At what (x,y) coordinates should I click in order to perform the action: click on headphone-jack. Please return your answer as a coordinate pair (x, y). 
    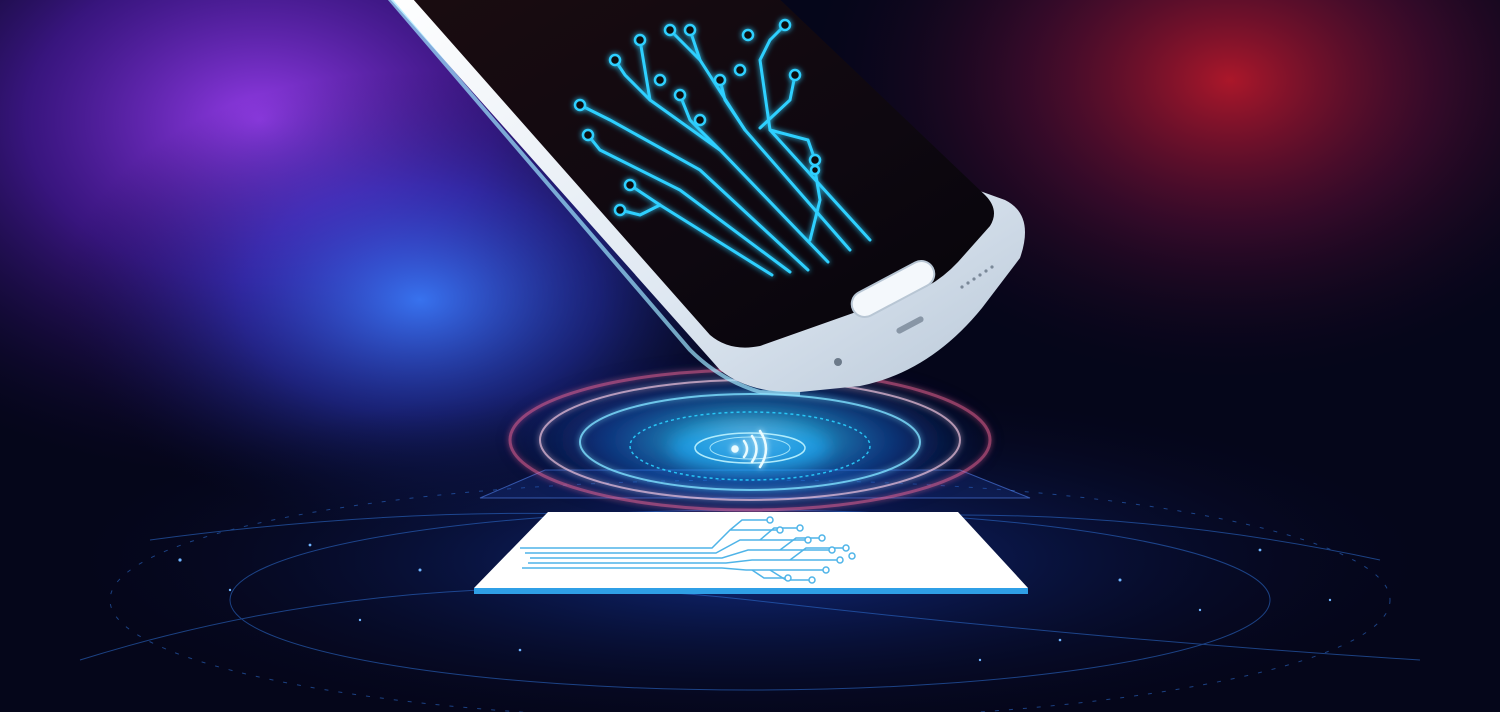
    Looking at the image, I should click on (838, 362).